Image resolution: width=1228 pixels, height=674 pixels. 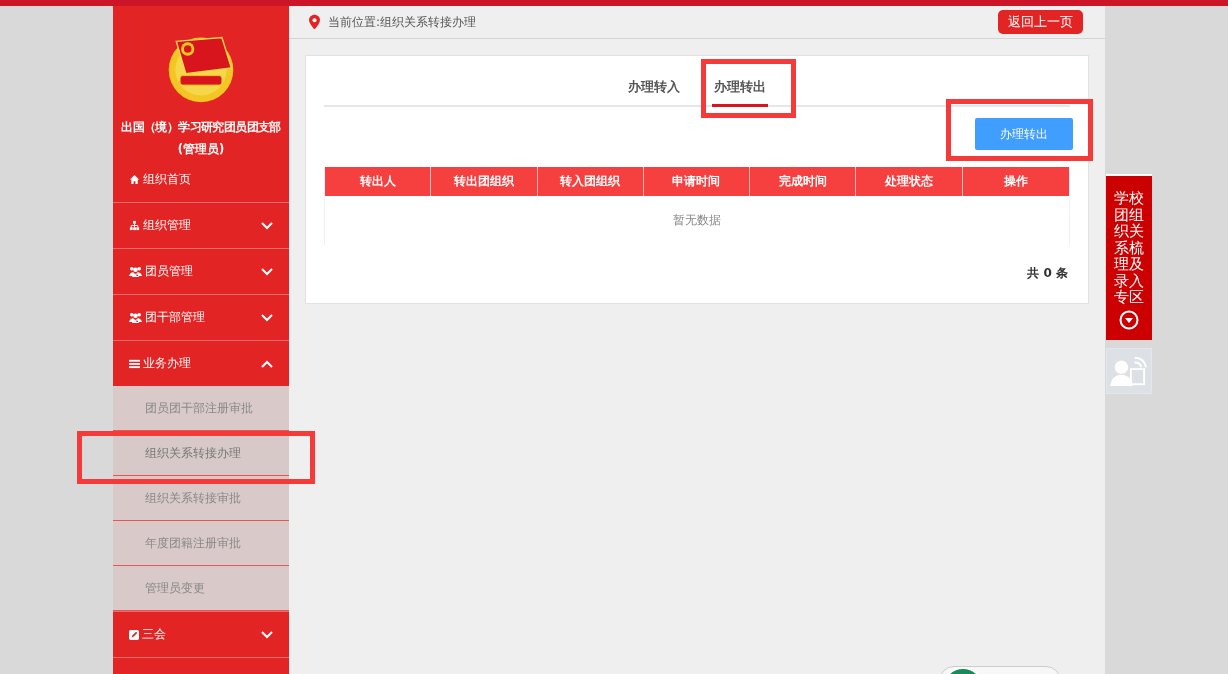 What do you see at coordinates (1040, 22) in the screenshot?
I see `back-button: 返回上一页` at bounding box center [1040, 22].